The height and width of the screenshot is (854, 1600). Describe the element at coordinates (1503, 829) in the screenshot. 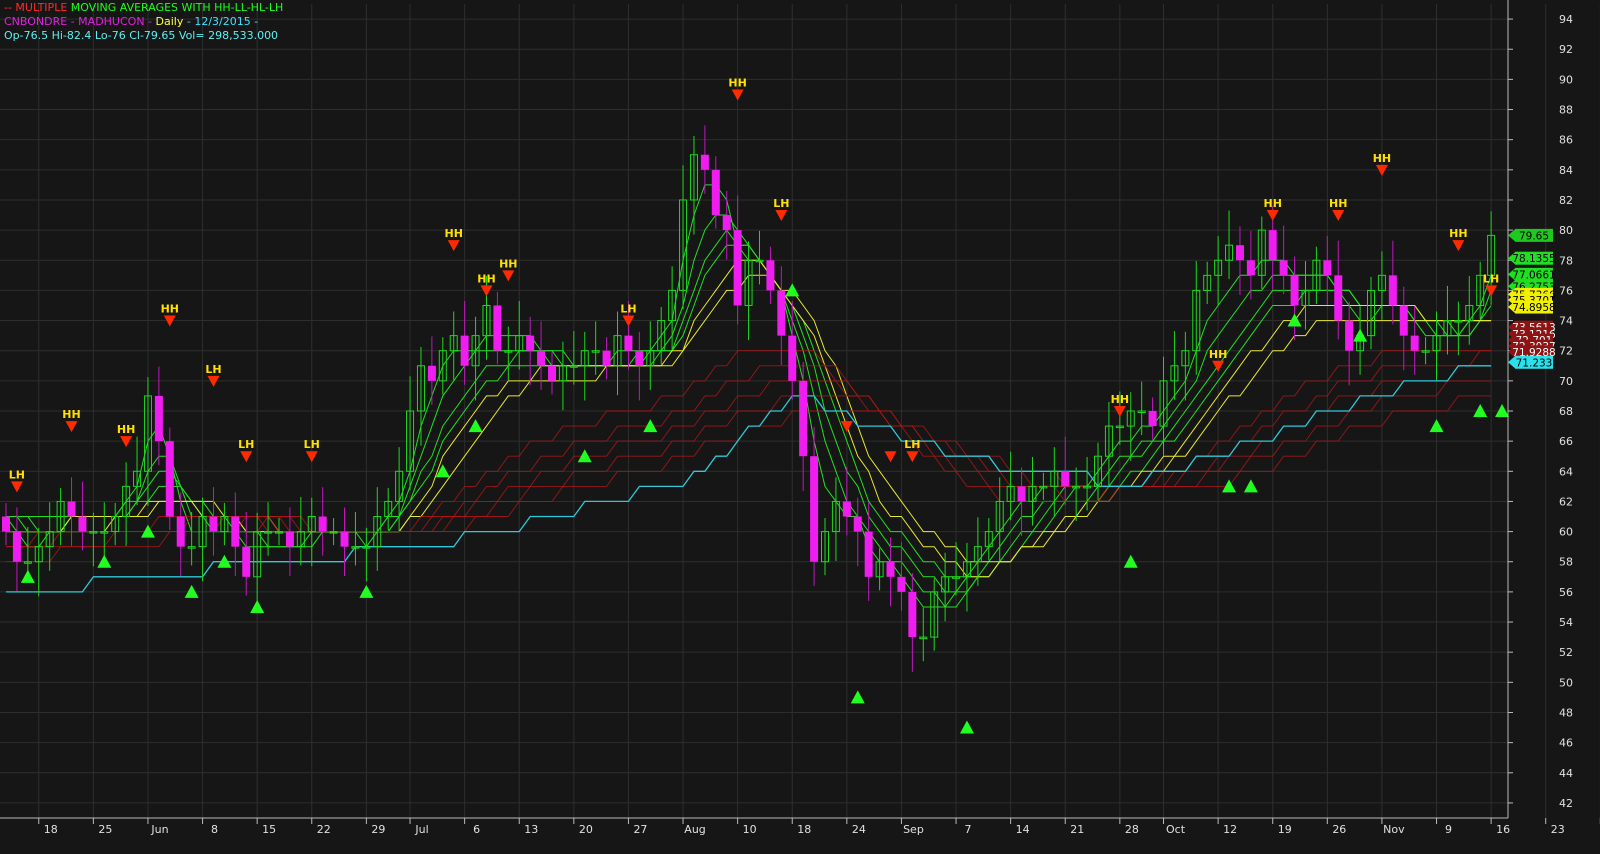

I see `x-tick-label: 16` at that location.